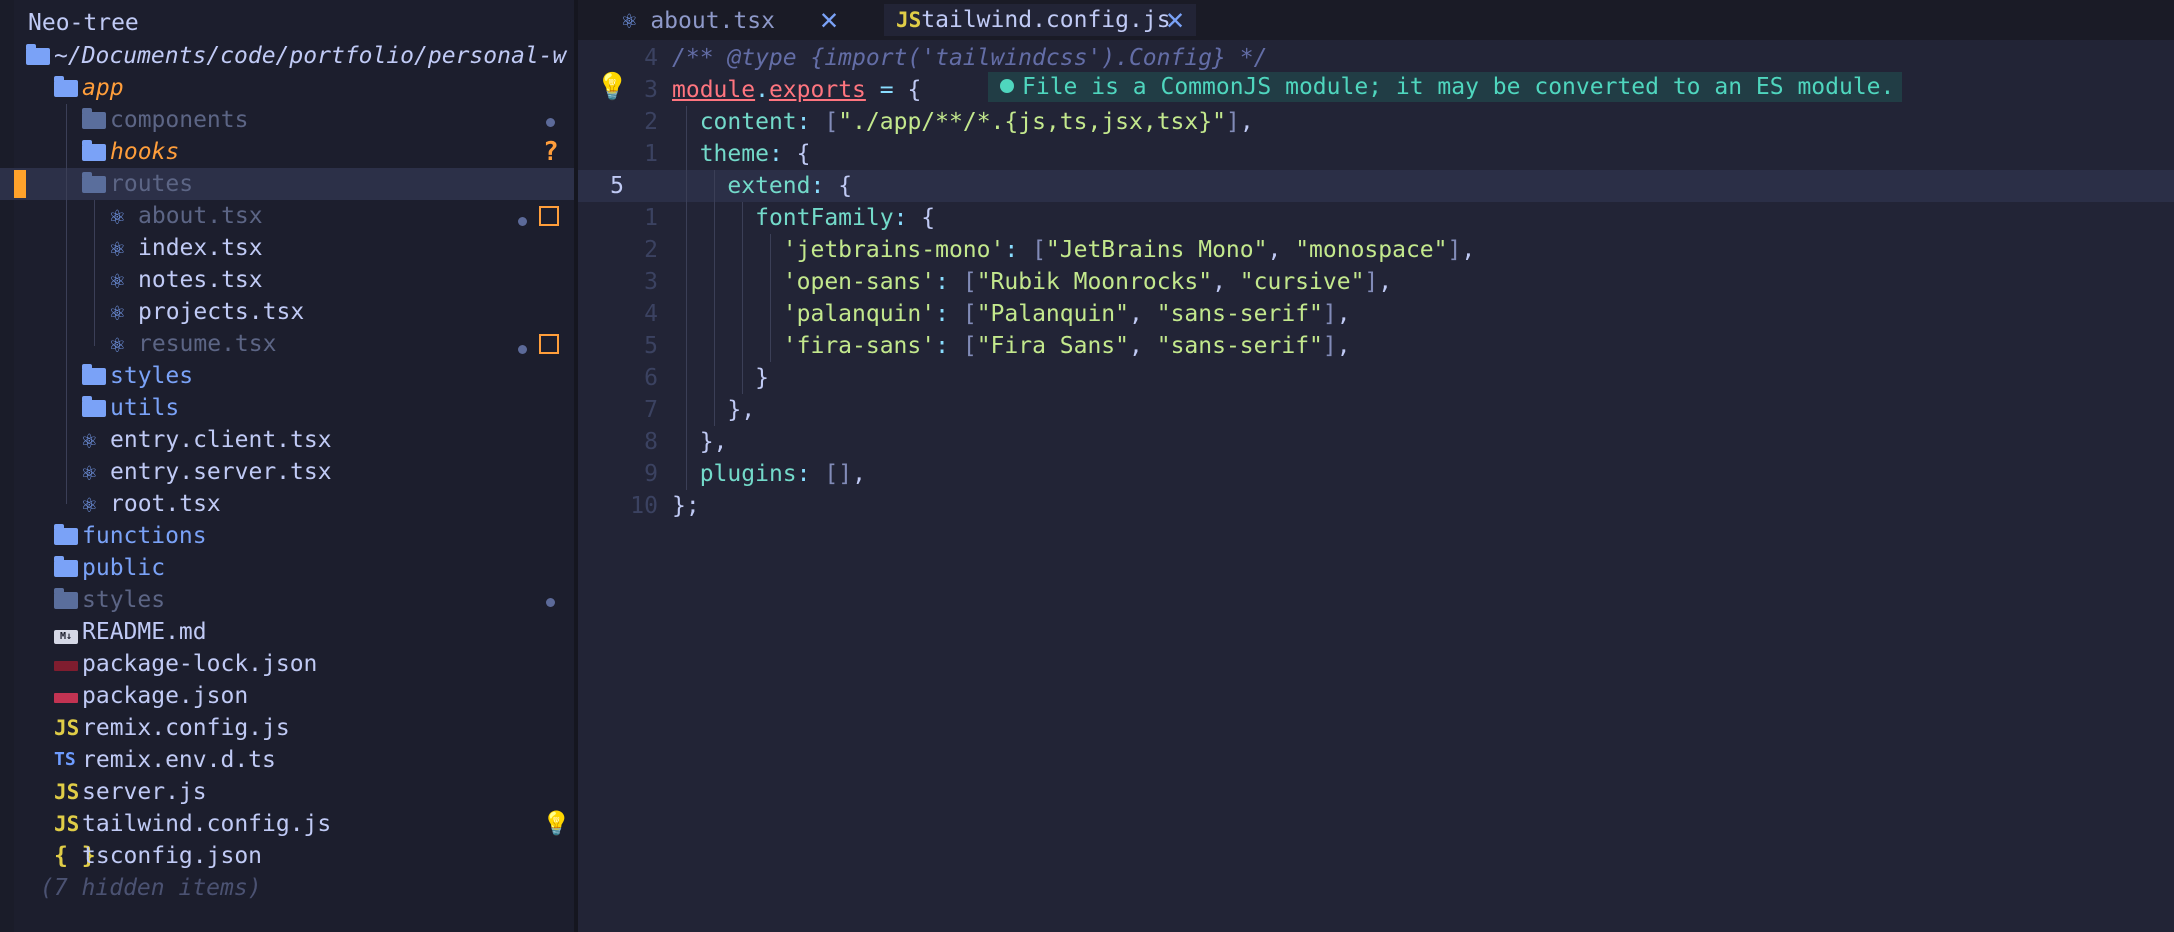  What do you see at coordinates (287, 120) in the screenshot?
I see `tree-item: components` at bounding box center [287, 120].